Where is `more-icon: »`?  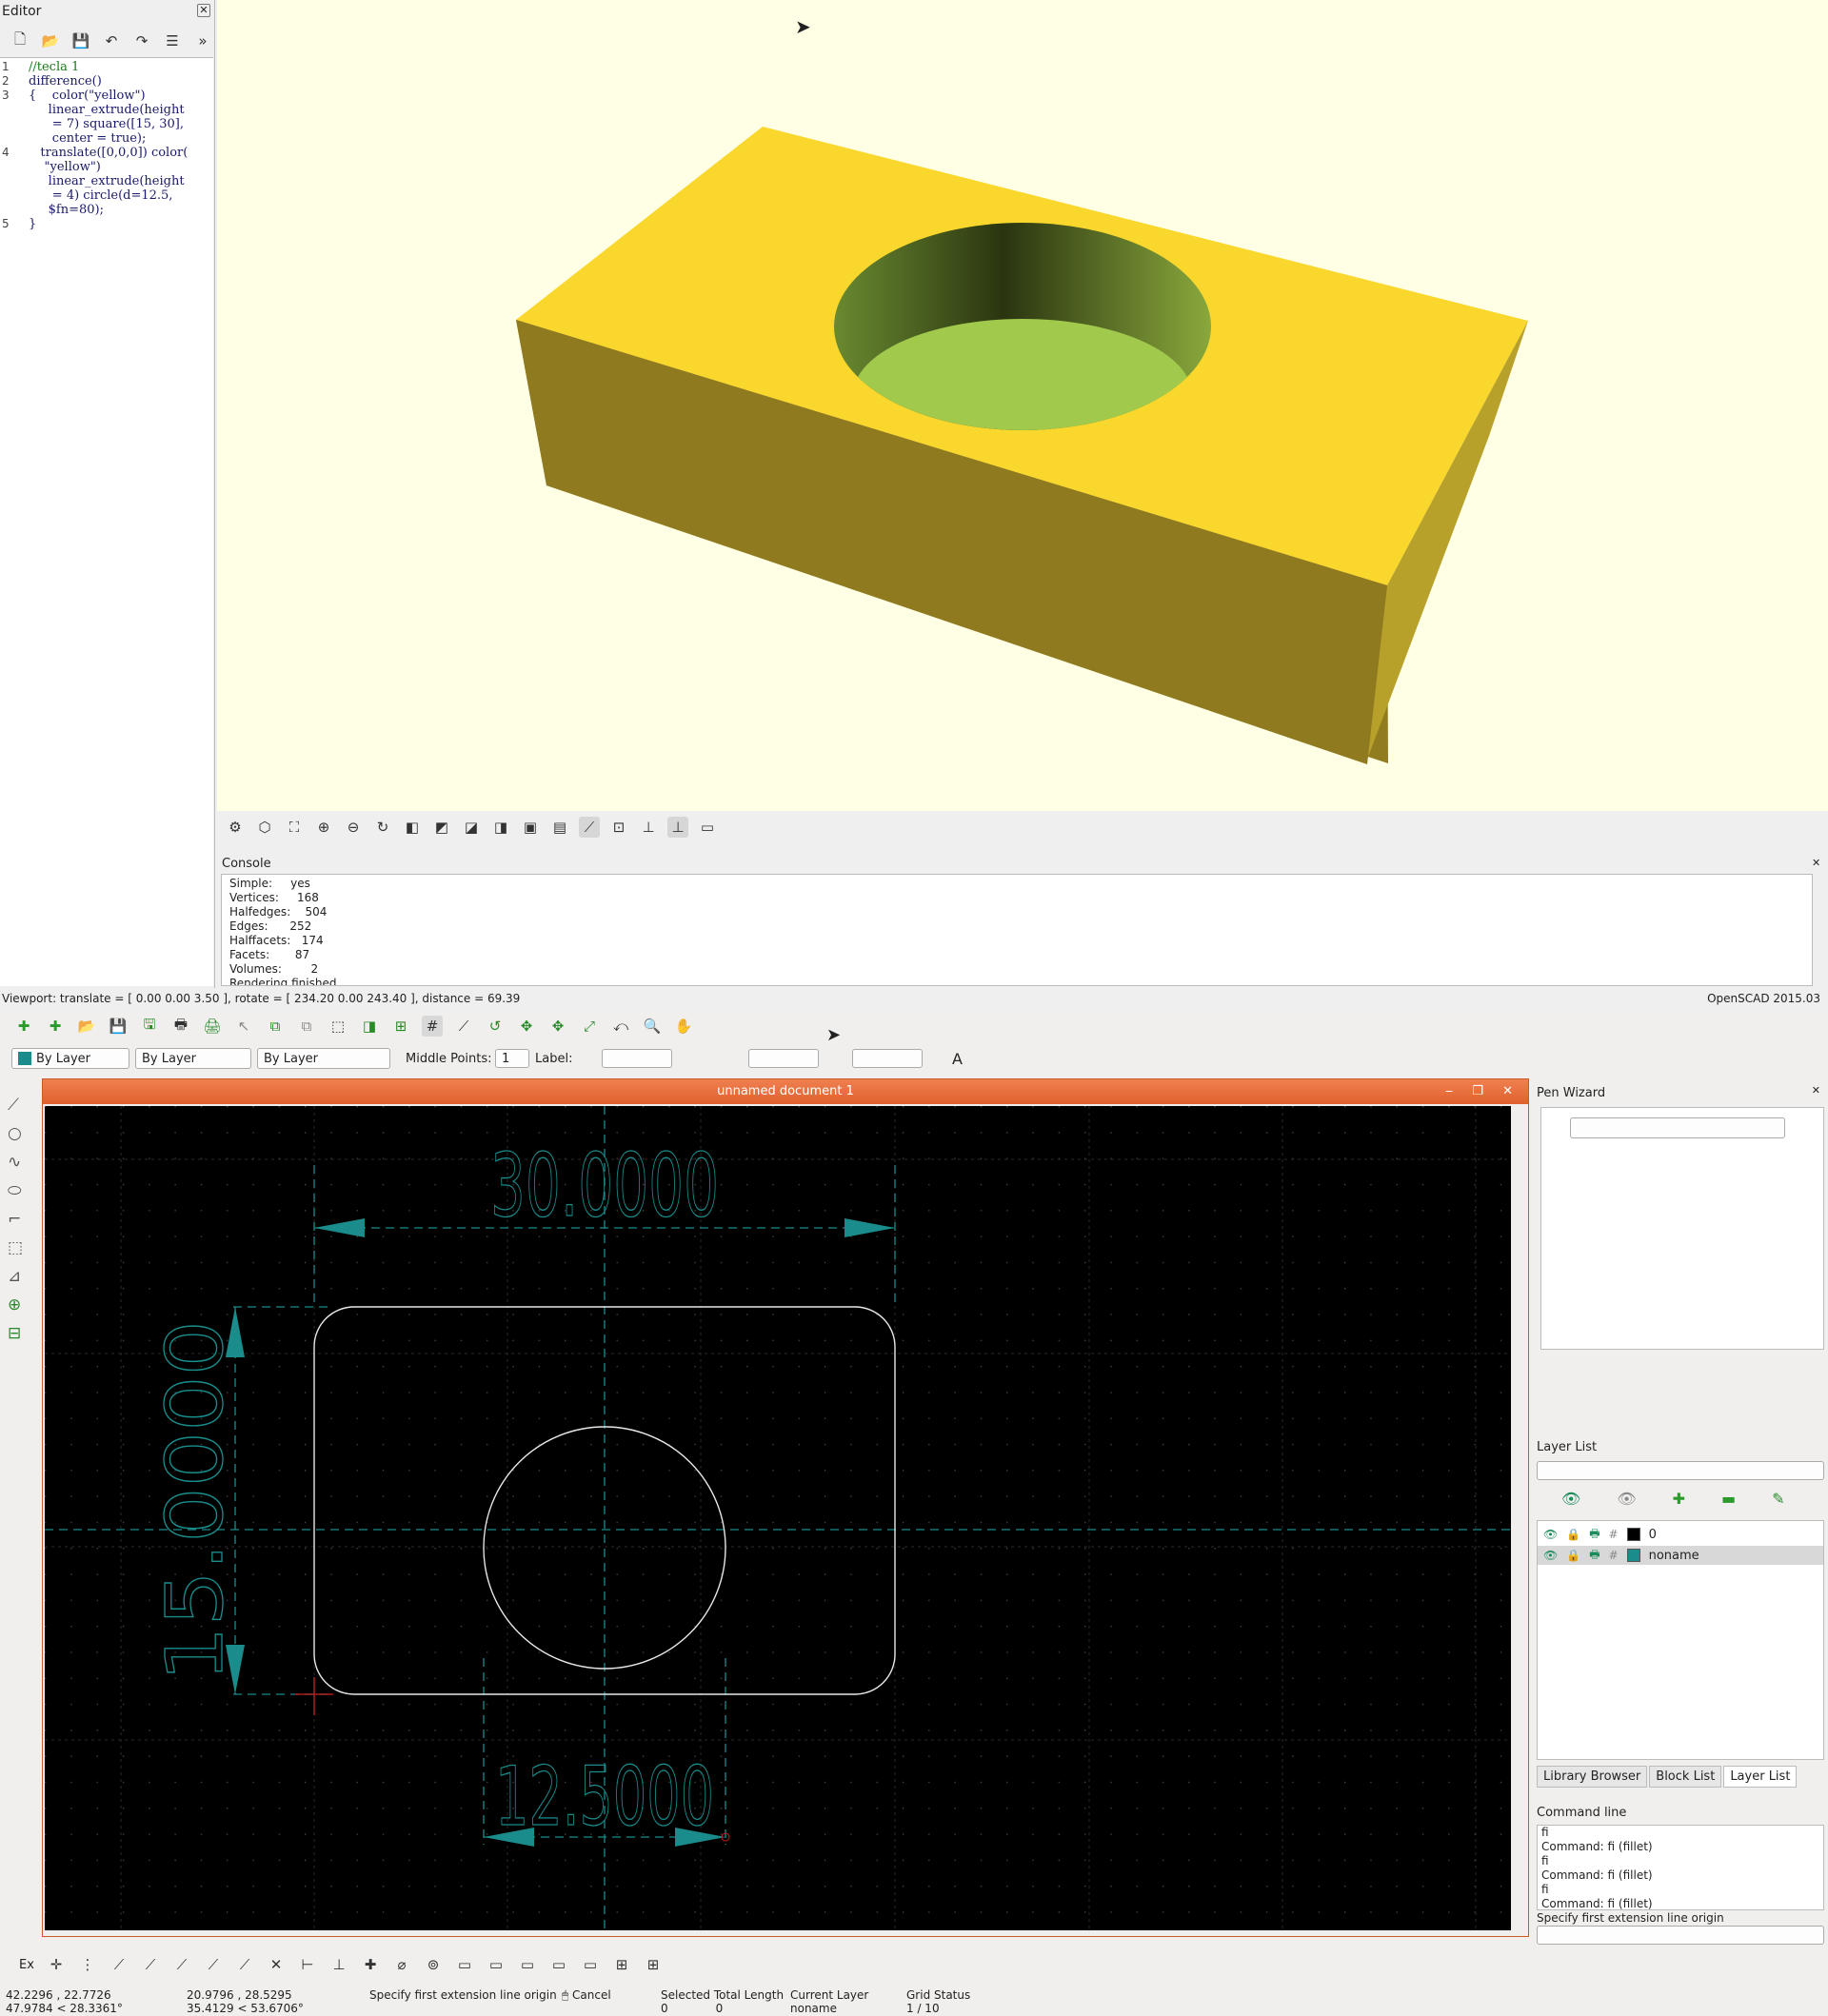
more-icon: » is located at coordinates (202, 41).